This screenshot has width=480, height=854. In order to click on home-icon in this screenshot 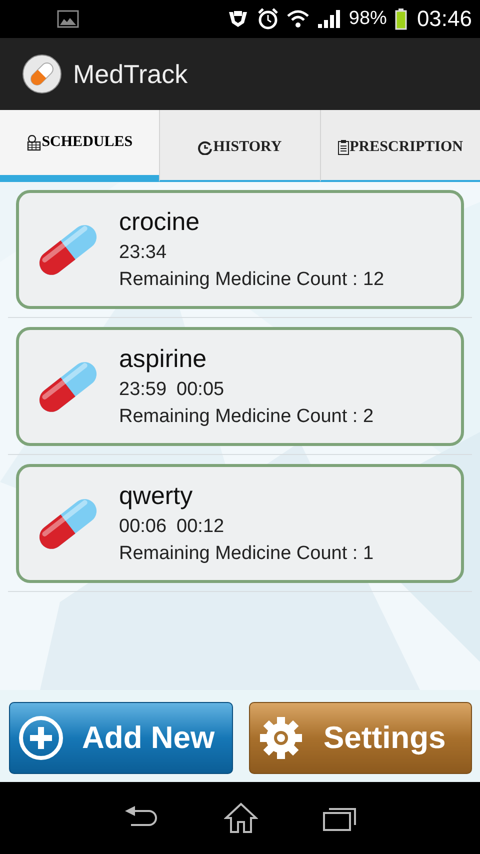, I will do `click(241, 818)`.